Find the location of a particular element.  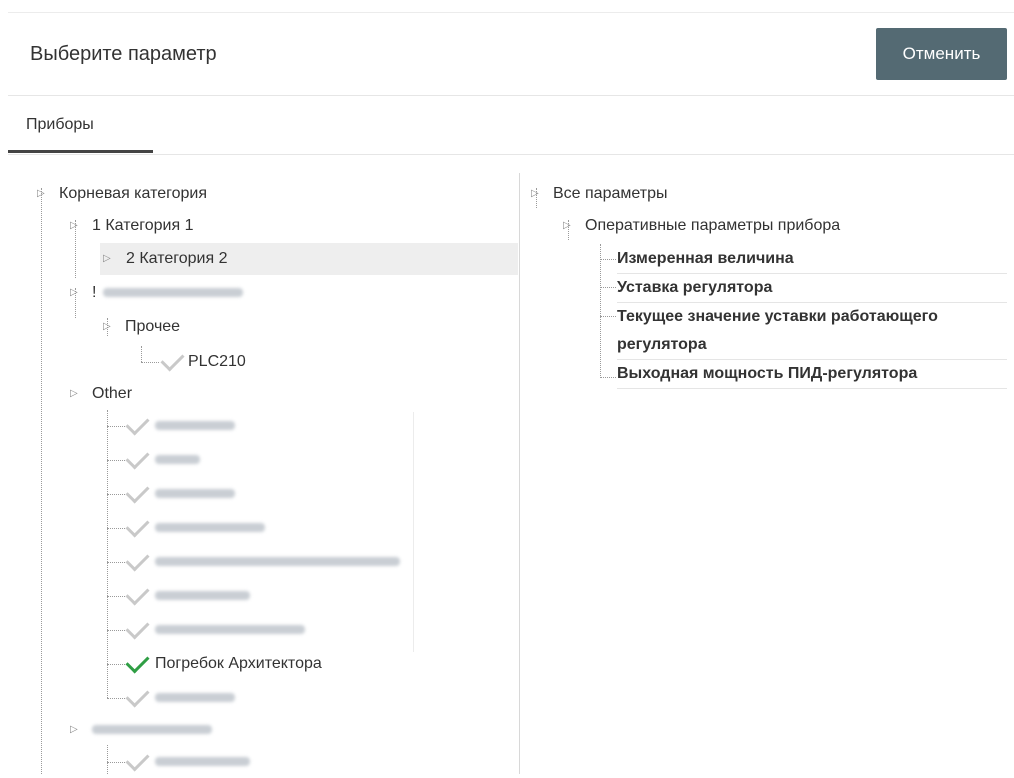

tree-leaf-pogrebok: Погребок Архитектора is located at coordinates (214, 664).